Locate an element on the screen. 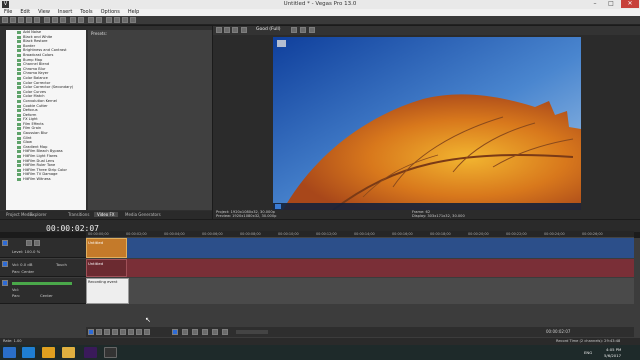  redo-icon is located at coordinates (81, 20).